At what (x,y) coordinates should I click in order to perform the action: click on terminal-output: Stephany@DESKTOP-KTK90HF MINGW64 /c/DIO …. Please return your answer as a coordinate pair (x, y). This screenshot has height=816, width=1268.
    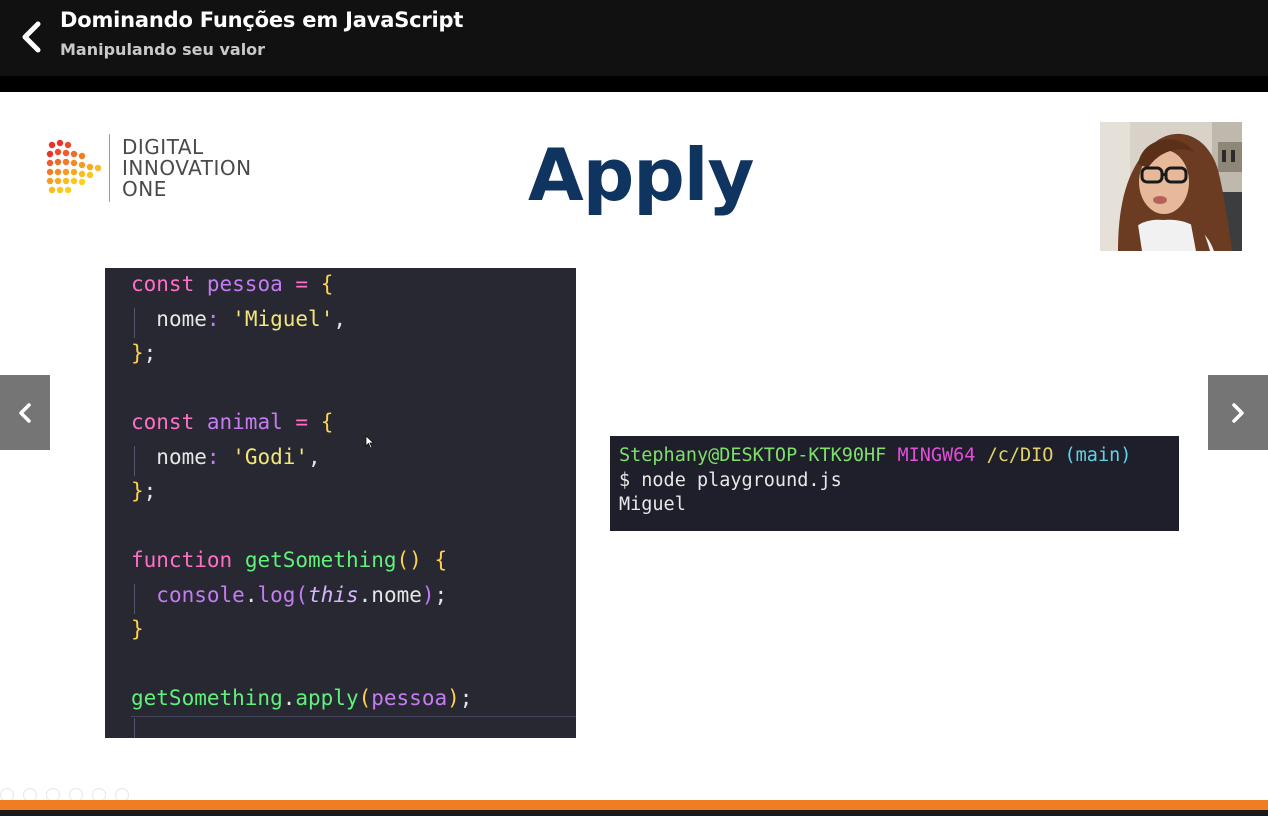
    Looking at the image, I should click on (894, 483).